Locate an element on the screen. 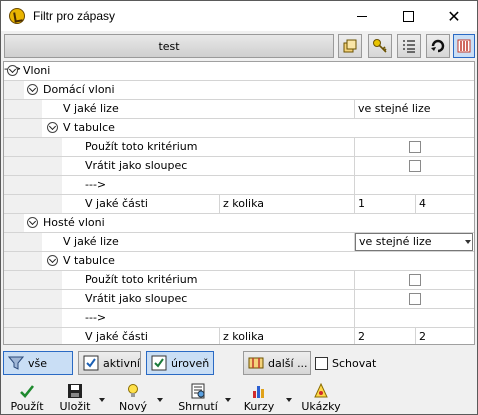 This screenshot has width=478, height=415. tree-row-hoste-arrow: ---> is located at coordinates (239, 318).